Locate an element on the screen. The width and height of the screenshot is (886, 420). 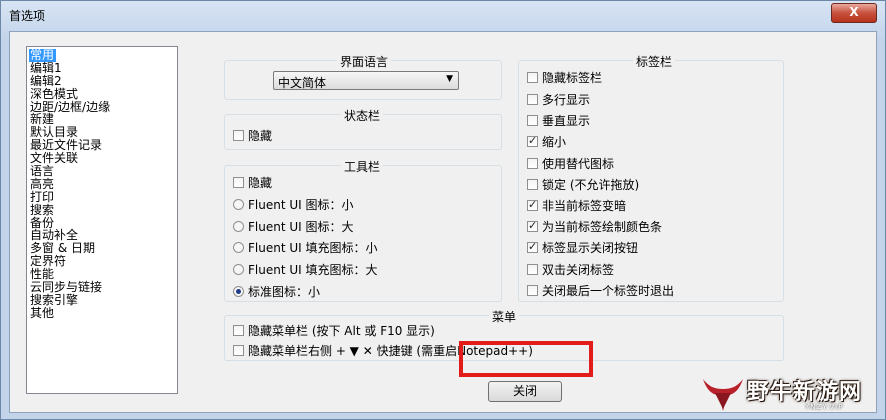
toolbar-group-title: 工具栏 is located at coordinates (362, 166).